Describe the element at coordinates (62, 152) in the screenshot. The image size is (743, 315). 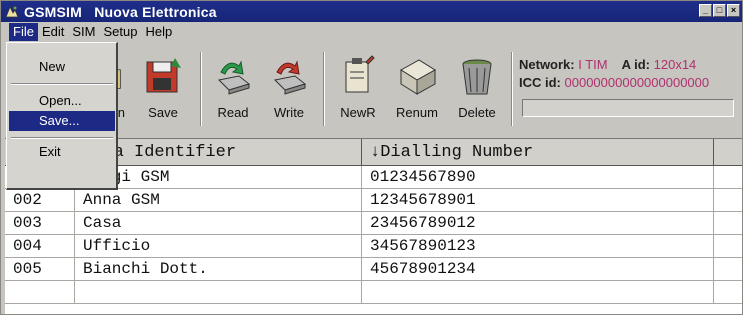
I see `menu-item-exit: Exit` at that location.